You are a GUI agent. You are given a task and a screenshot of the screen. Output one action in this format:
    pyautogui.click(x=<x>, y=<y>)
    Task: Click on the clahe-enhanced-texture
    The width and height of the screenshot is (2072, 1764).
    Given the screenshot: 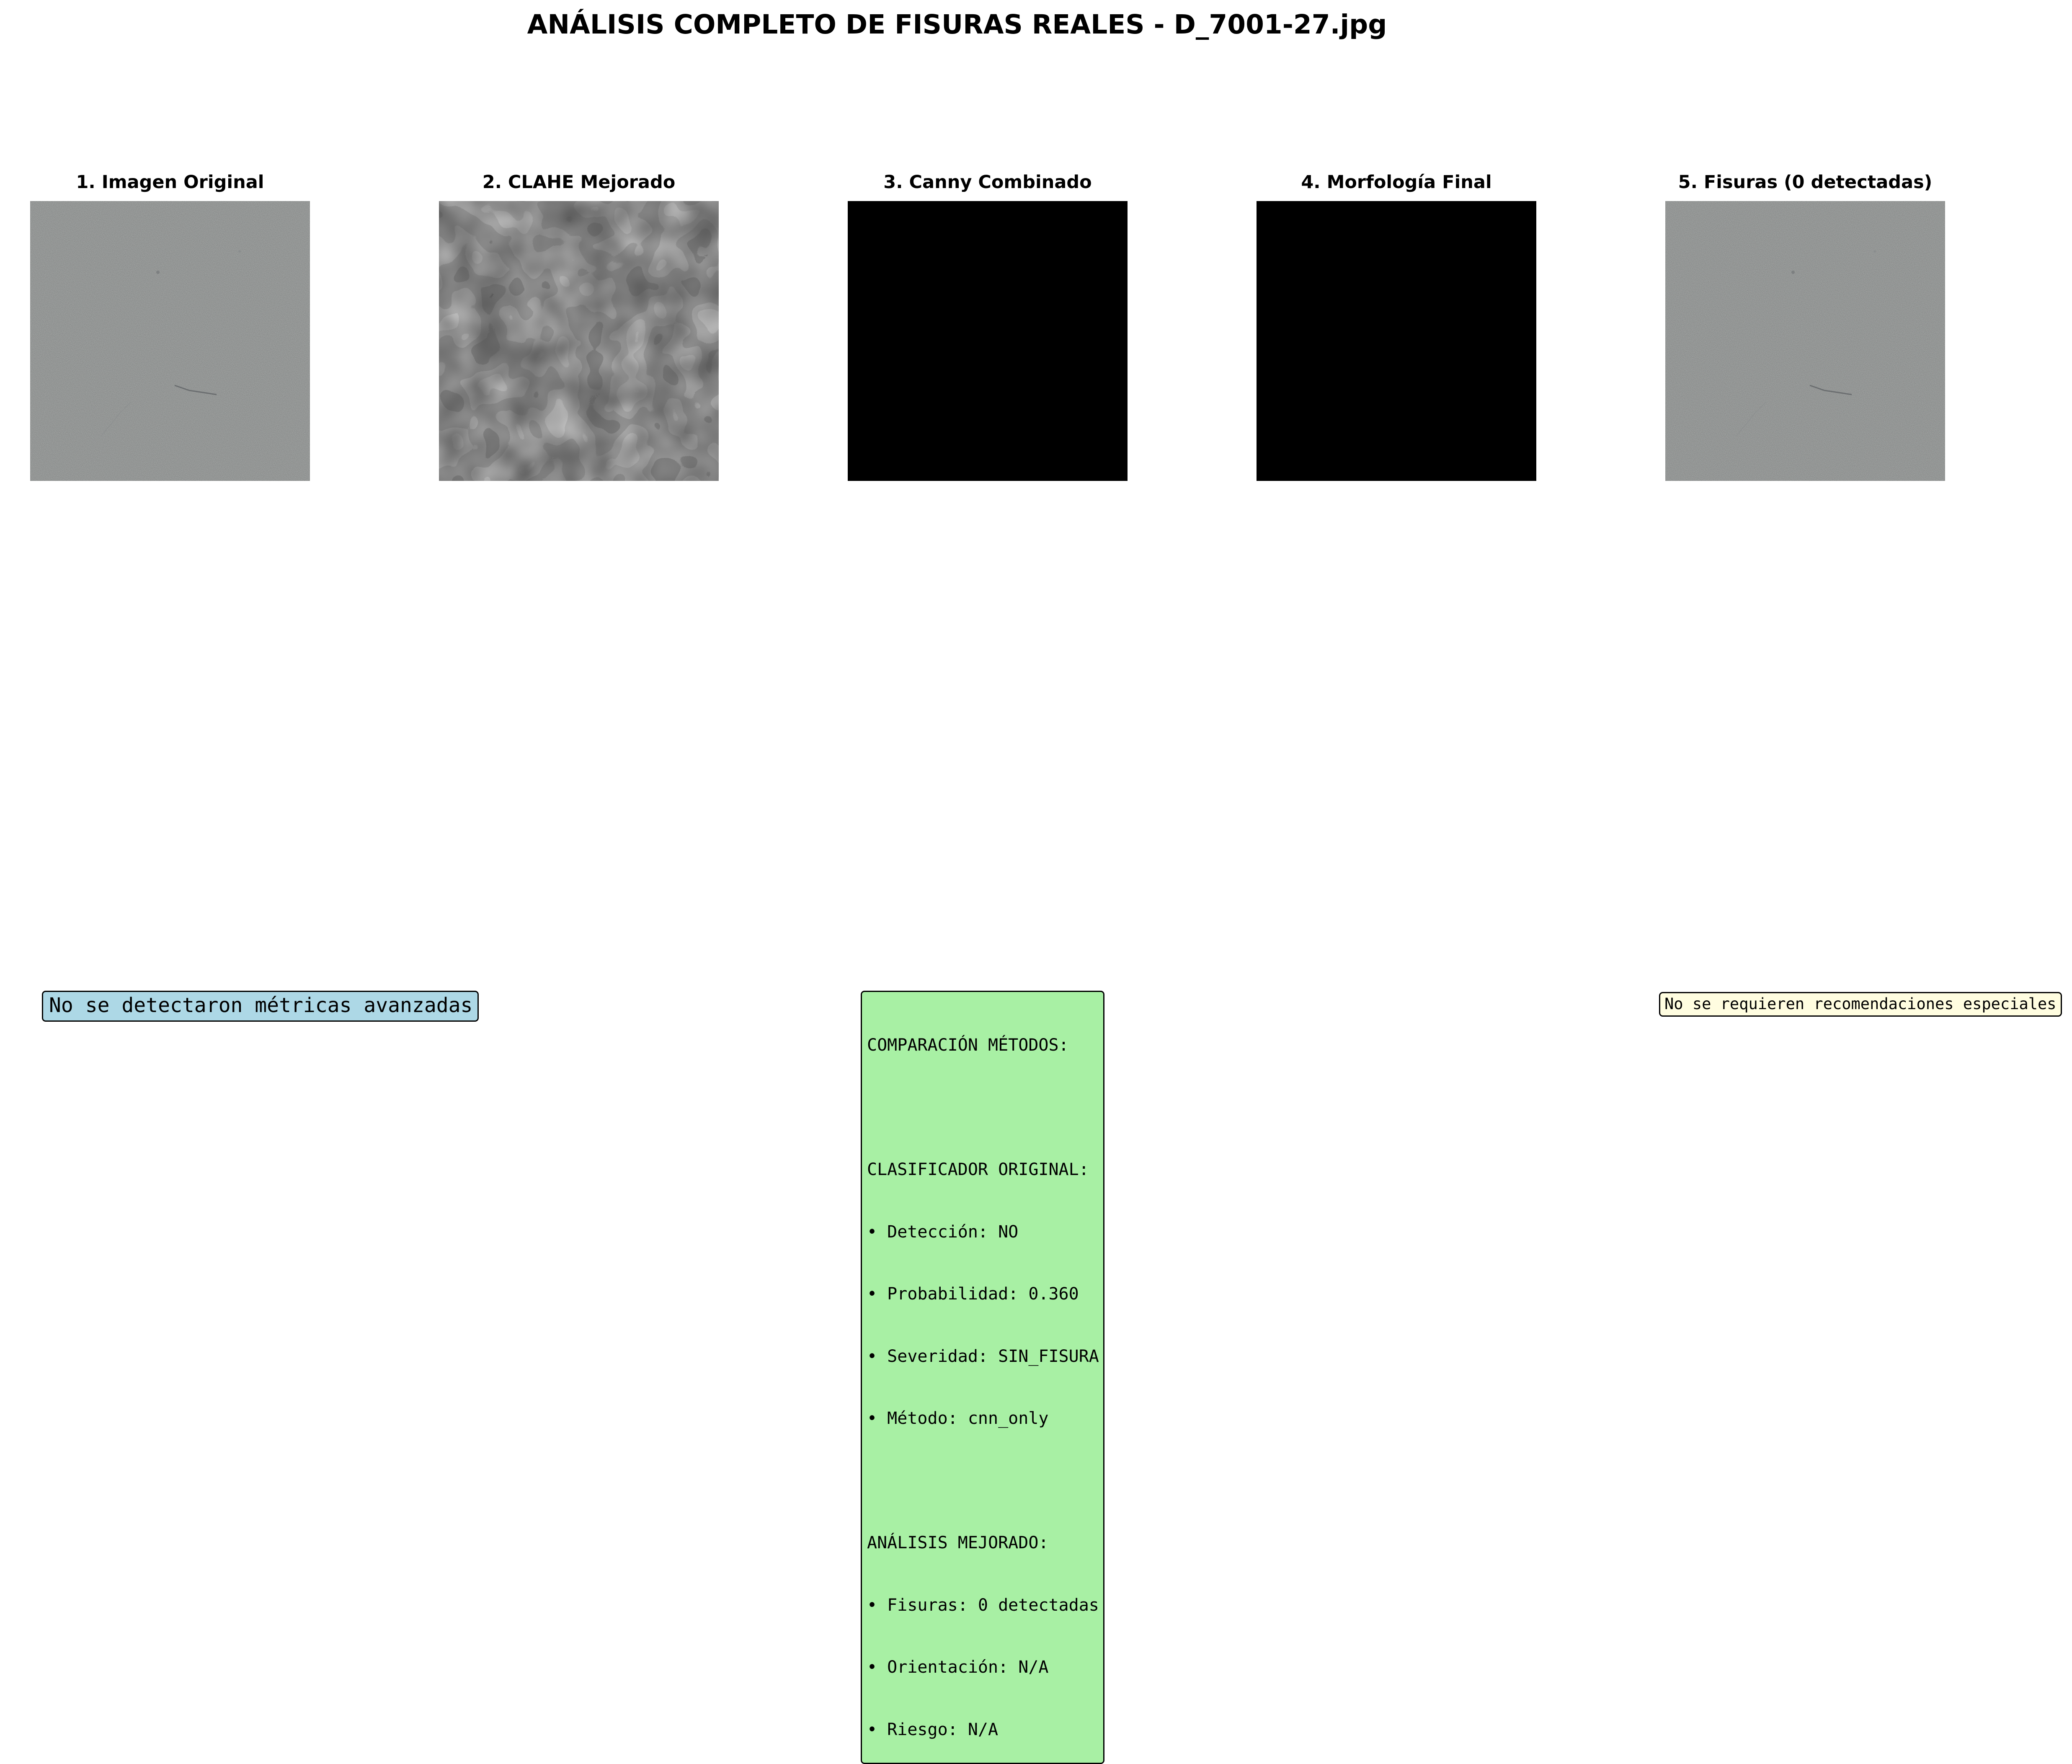 What is the action you would take?
    pyautogui.click(x=579, y=341)
    